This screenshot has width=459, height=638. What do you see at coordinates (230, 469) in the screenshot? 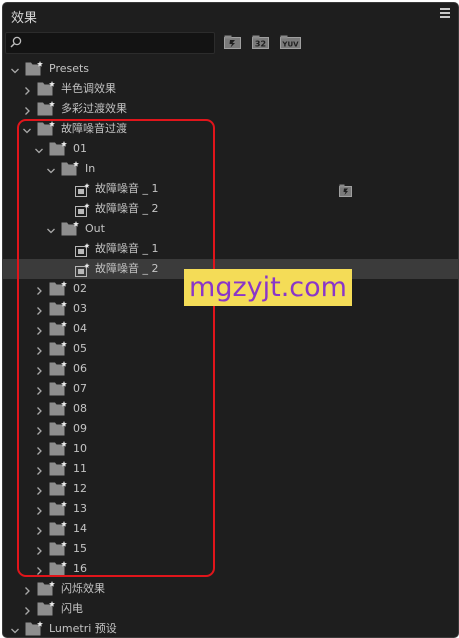
I see `folder-row: 11` at bounding box center [230, 469].